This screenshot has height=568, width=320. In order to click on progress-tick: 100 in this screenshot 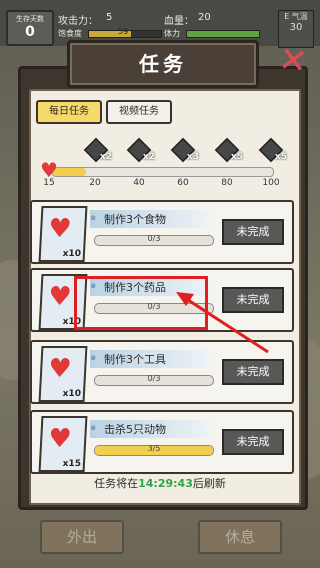, I will do `click(271, 183)`.